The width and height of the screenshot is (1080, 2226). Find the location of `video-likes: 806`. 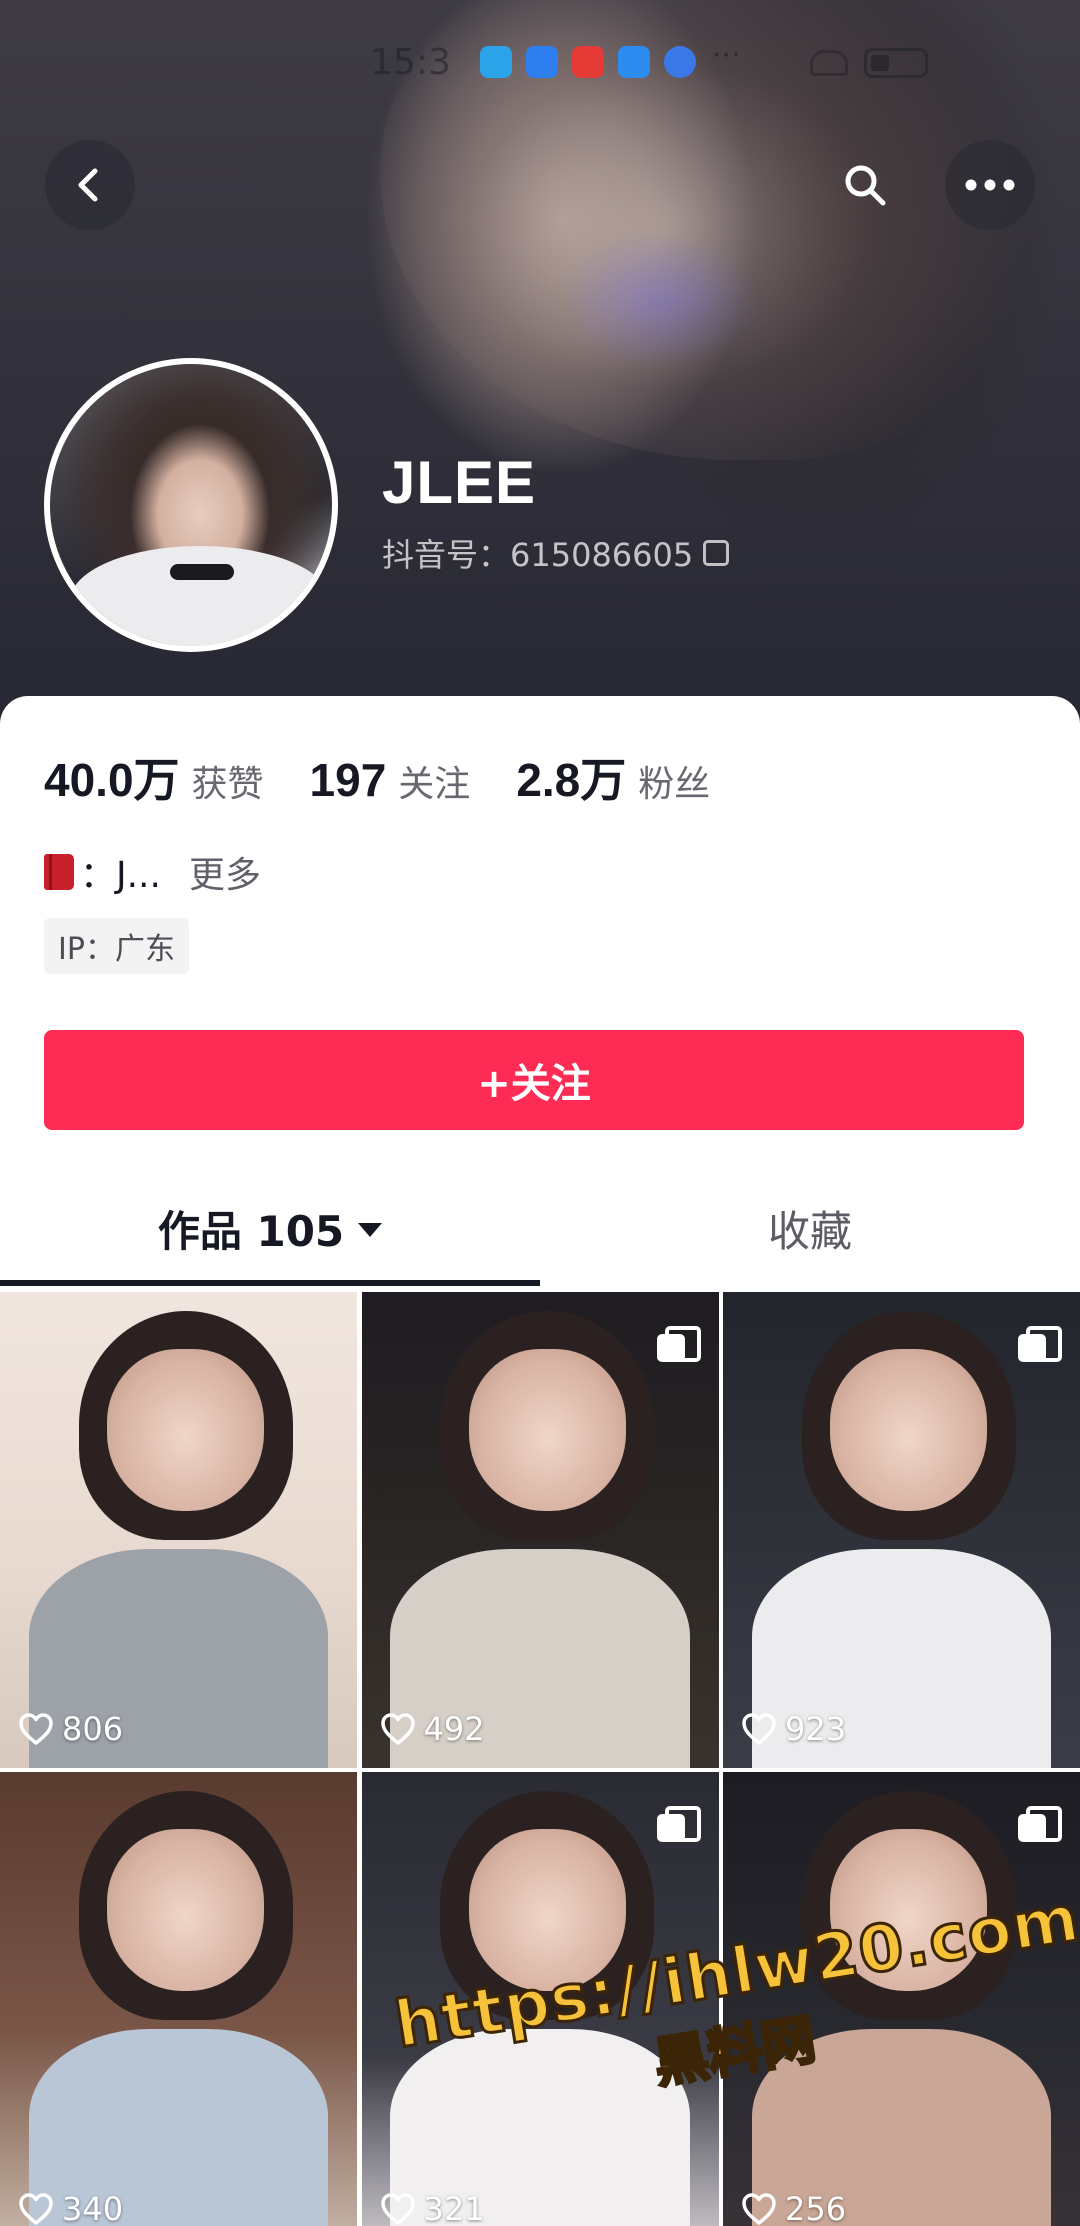

video-likes: 806 is located at coordinates (70, 1729).